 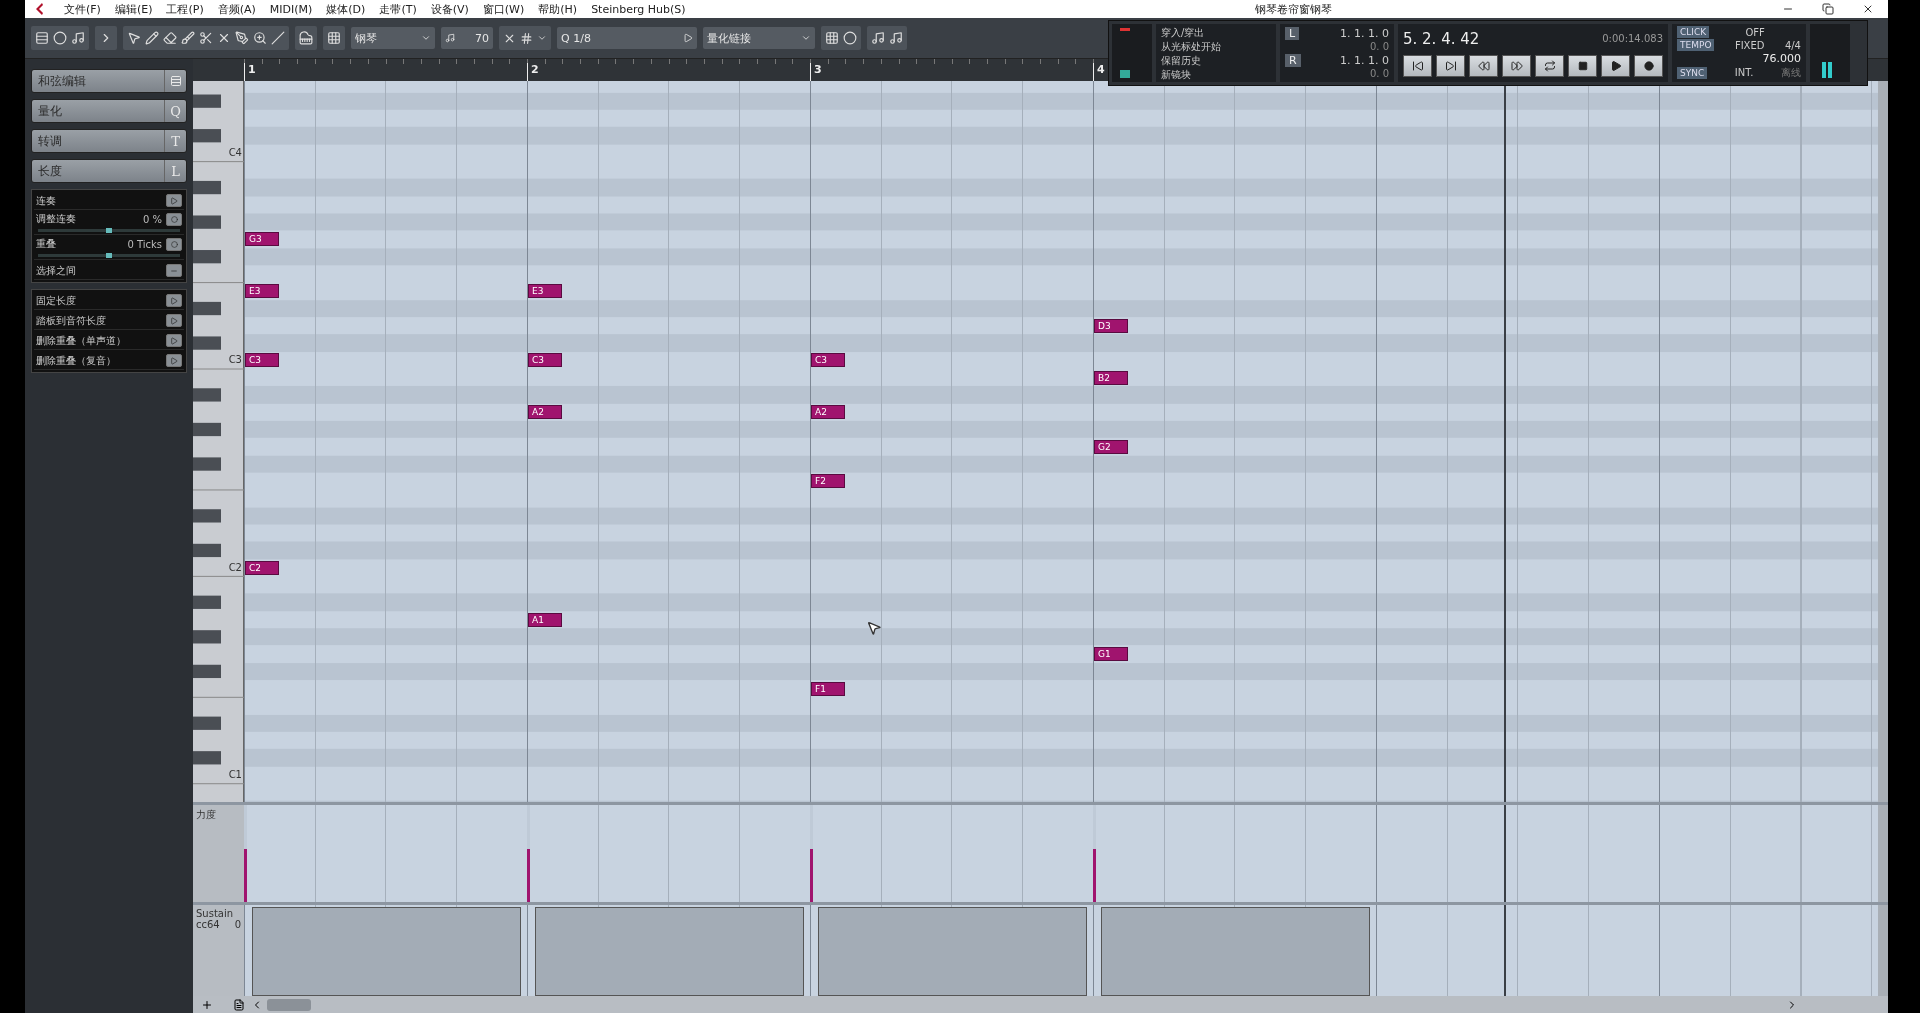 What do you see at coordinates (152, 38) in the screenshot?
I see `pencil-tool-icon` at bounding box center [152, 38].